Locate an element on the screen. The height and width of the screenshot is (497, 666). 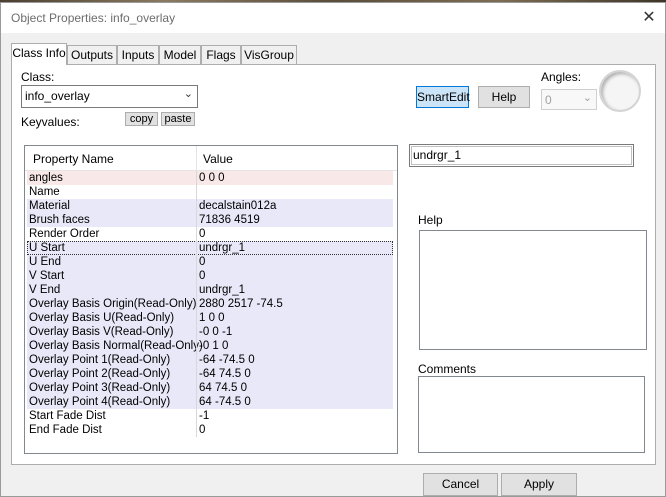
paste-button: paste is located at coordinates (178, 119).